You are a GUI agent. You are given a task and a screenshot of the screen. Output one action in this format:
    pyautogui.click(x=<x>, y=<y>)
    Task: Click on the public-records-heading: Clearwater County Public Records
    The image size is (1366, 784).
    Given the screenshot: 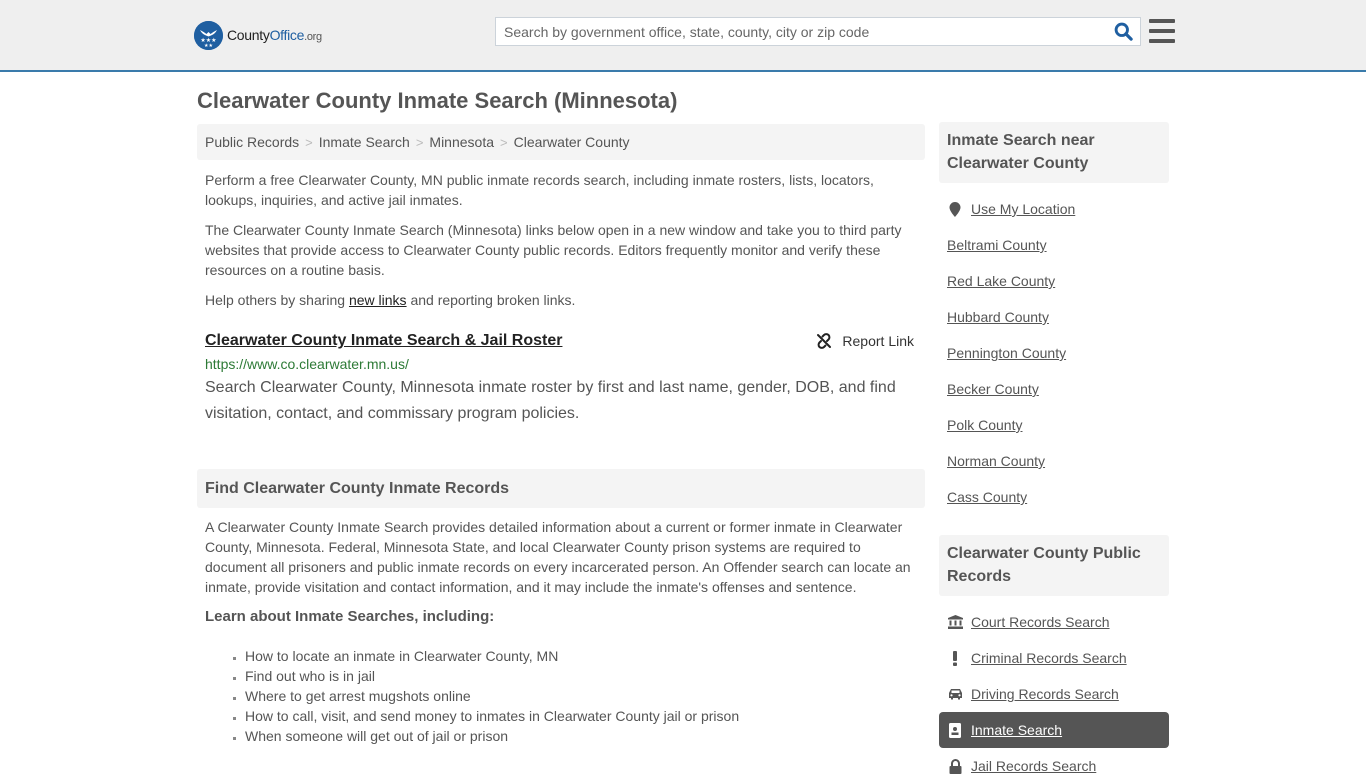 What is the action you would take?
    pyautogui.click(x=1054, y=565)
    